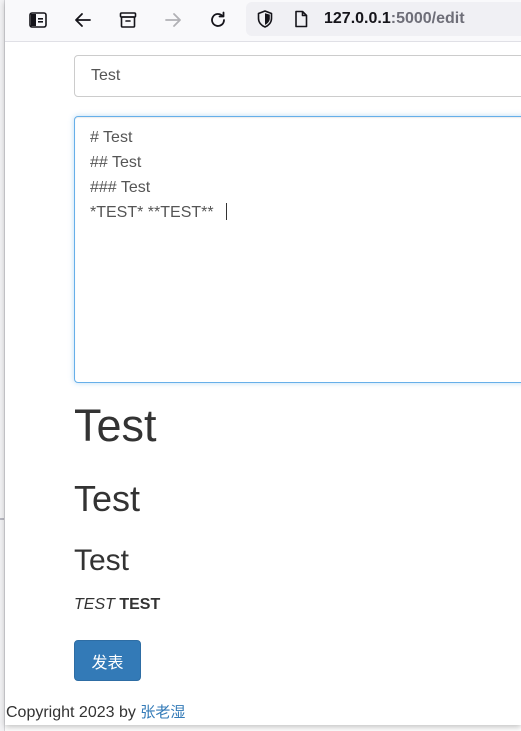  What do you see at coordinates (73, 712) in the screenshot?
I see `footer-copyright: Copyright 2023 by` at bounding box center [73, 712].